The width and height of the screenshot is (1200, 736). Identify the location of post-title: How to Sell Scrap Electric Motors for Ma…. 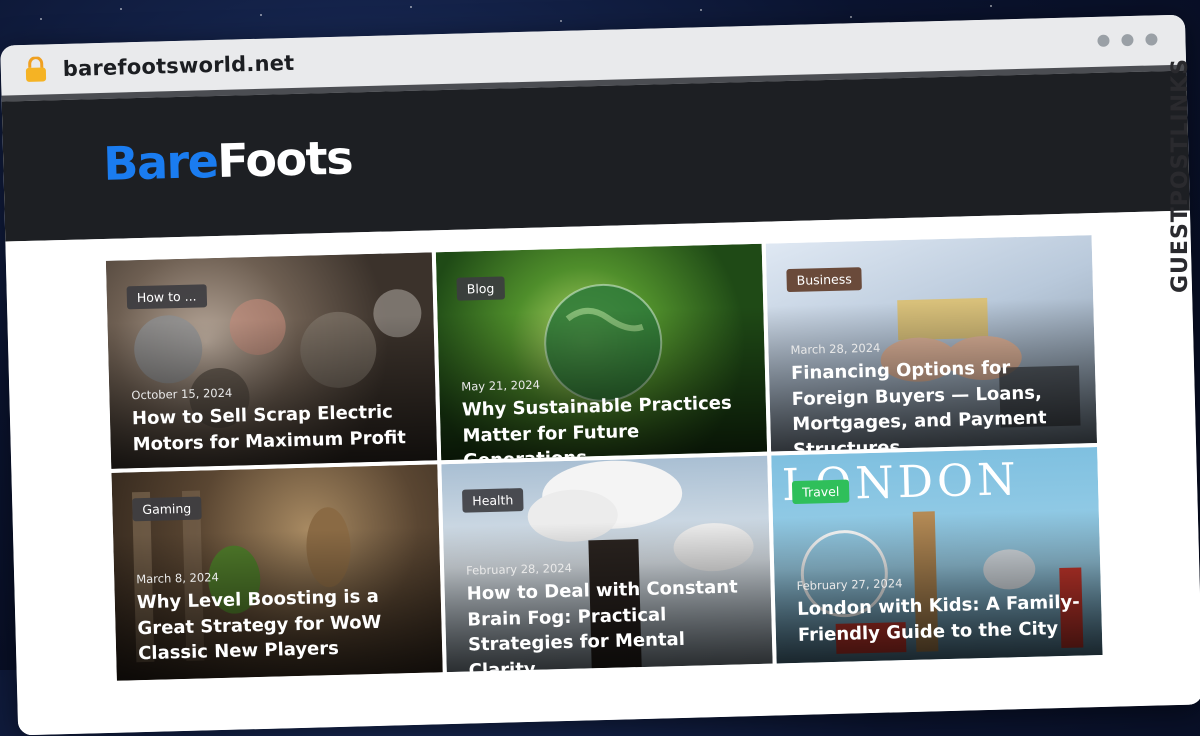
(276, 428).